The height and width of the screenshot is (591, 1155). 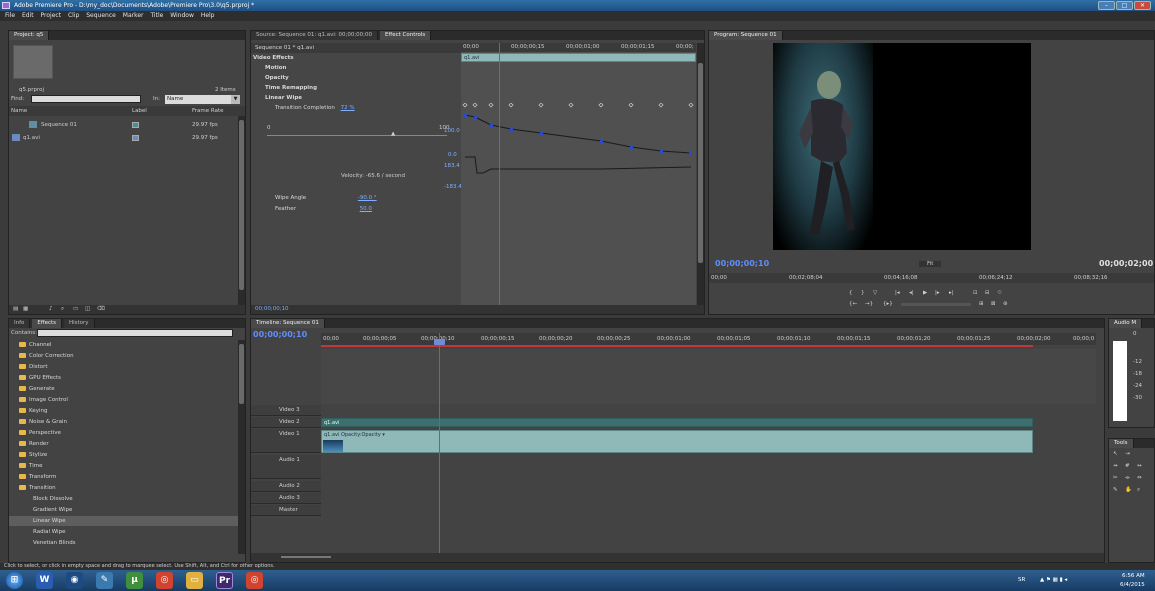 What do you see at coordinates (124, 466) in the screenshot?
I see `effects-folder: Time` at bounding box center [124, 466].